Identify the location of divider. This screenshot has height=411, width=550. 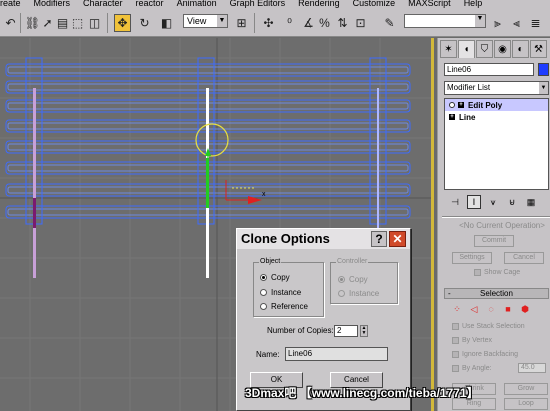
(496, 217).